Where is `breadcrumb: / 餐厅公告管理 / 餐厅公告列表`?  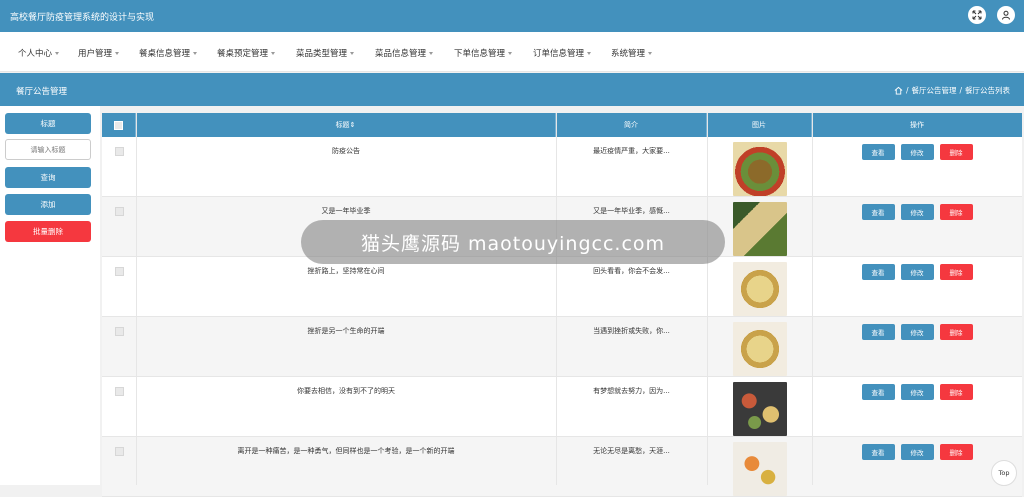 breadcrumb: / 餐厅公告管理 / 餐厅公告列表 is located at coordinates (952, 90).